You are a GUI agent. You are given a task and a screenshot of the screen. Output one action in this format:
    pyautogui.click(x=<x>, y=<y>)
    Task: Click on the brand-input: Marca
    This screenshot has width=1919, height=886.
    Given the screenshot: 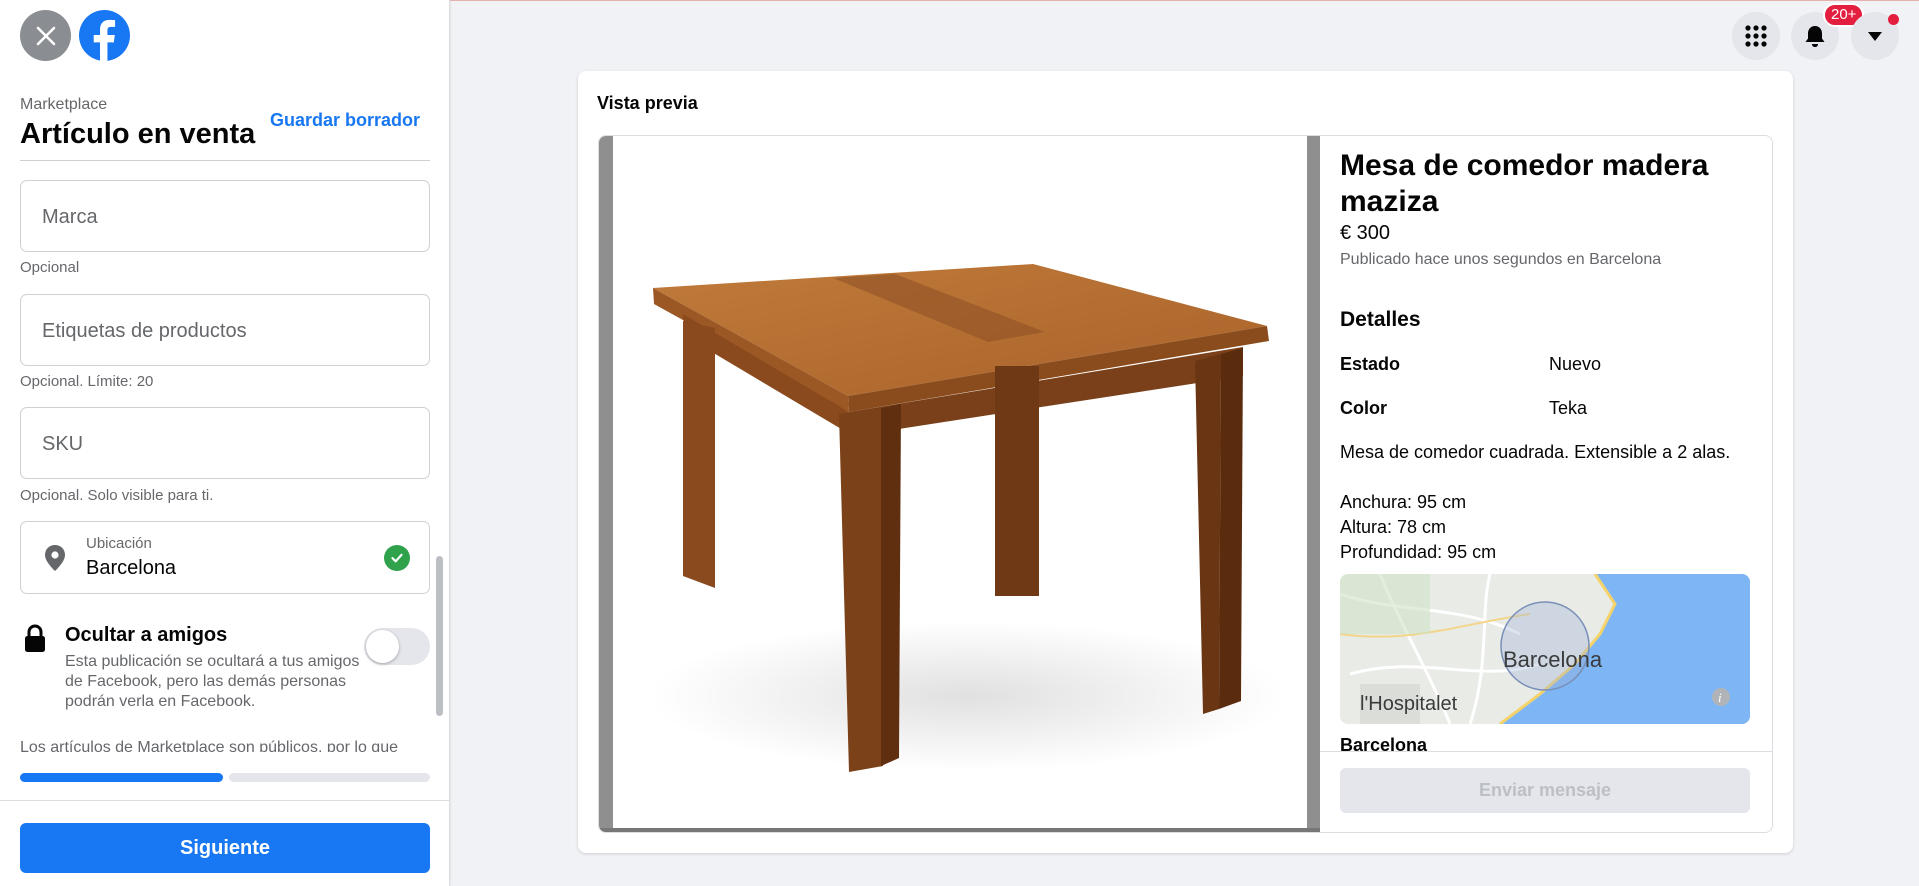 What is the action you would take?
    pyautogui.click(x=225, y=216)
    